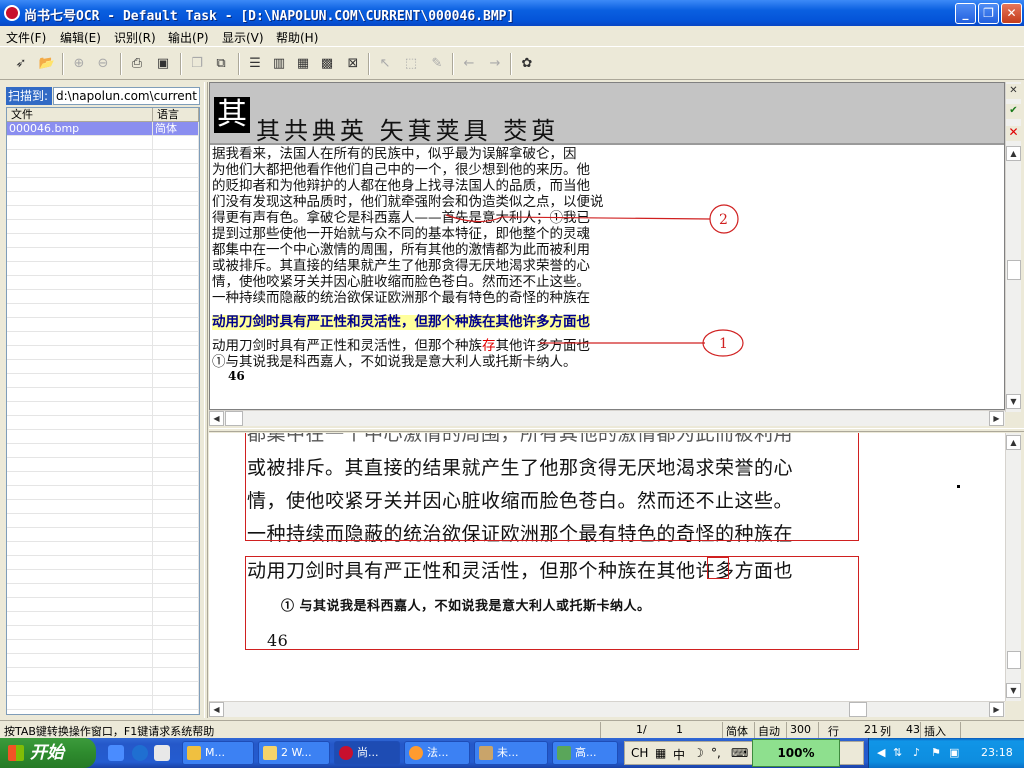 The height and width of the screenshot is (768, 1024). I want to click on menu-view: 显示(V), so click(243, 37).